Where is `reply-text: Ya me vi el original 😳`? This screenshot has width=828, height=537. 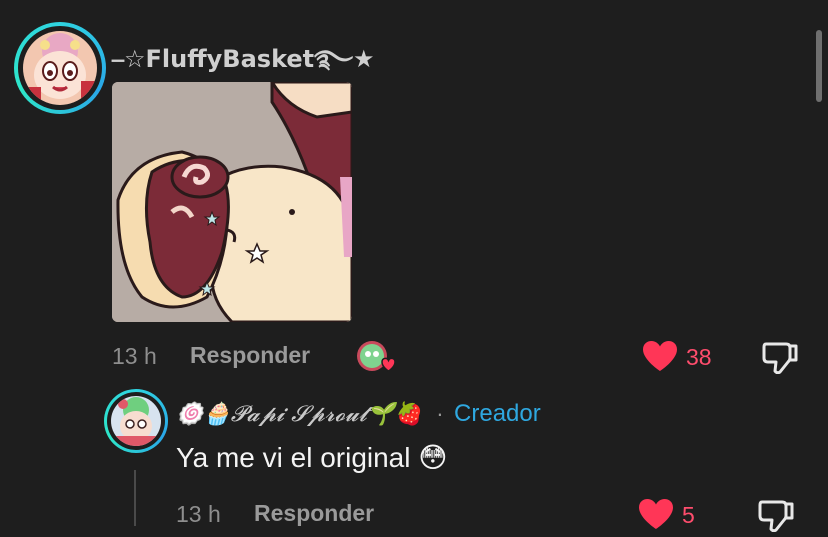 reply-text: Ya me vi el original 😳 is located at coordinates (312, 457).